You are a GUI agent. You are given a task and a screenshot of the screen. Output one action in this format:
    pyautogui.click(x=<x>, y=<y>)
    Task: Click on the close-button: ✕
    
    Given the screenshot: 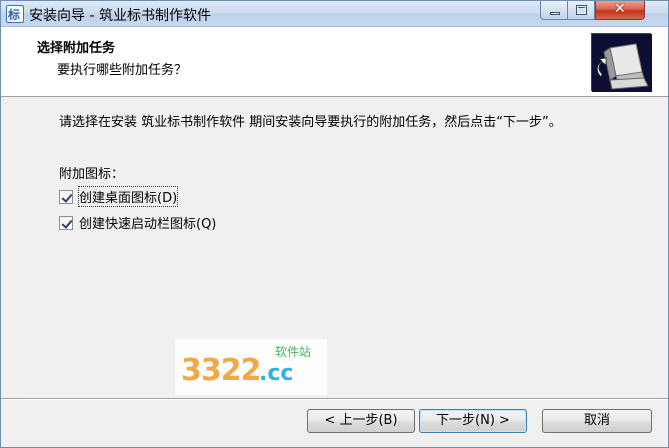 What is the action you would take?
    pyautogui.click(x=620, y=10)
    